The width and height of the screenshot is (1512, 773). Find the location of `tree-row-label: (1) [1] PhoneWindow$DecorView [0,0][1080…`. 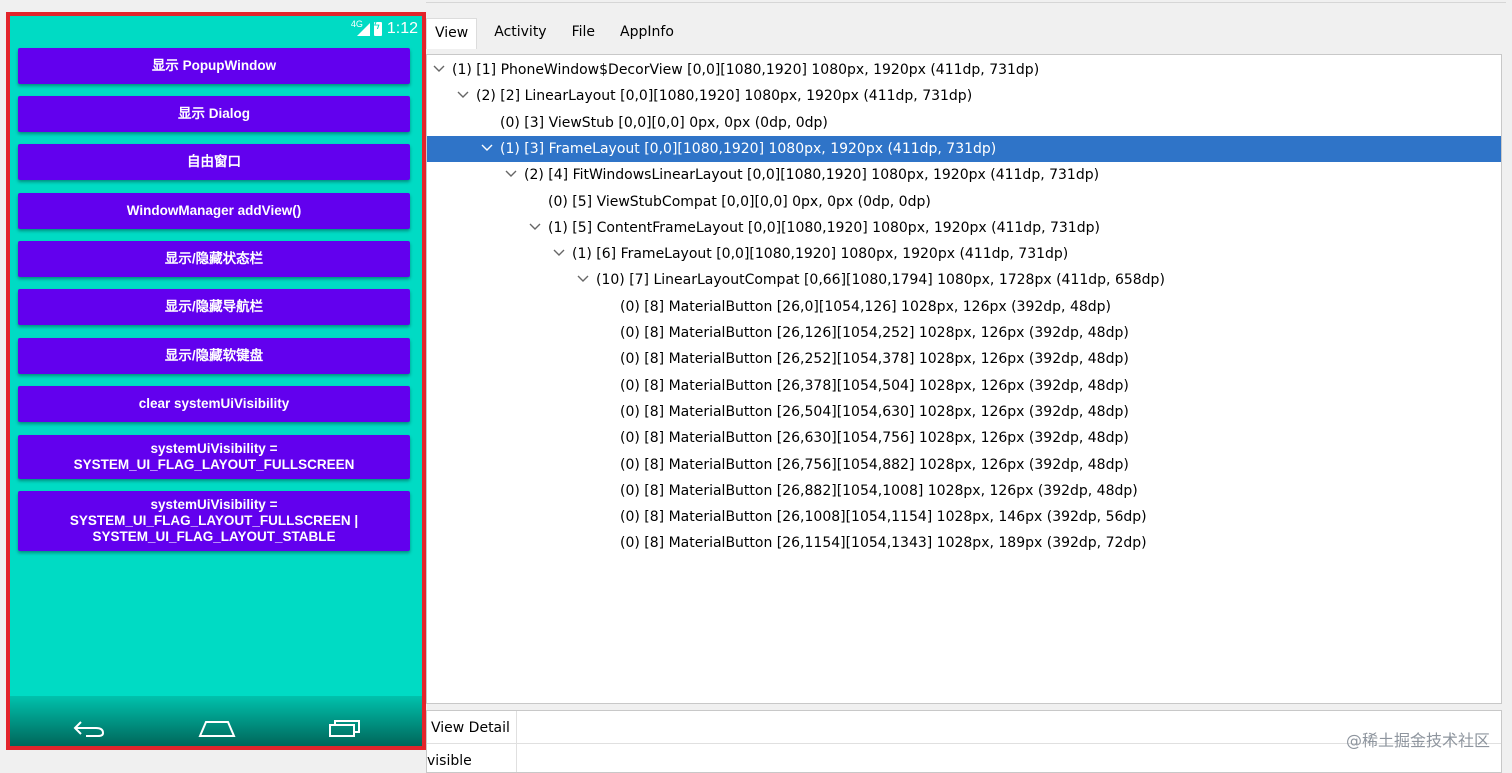

tree-row-label: (1) [1] PhoneWindow$DecorView [0,0][1080… is located at coordinates (745, 70).